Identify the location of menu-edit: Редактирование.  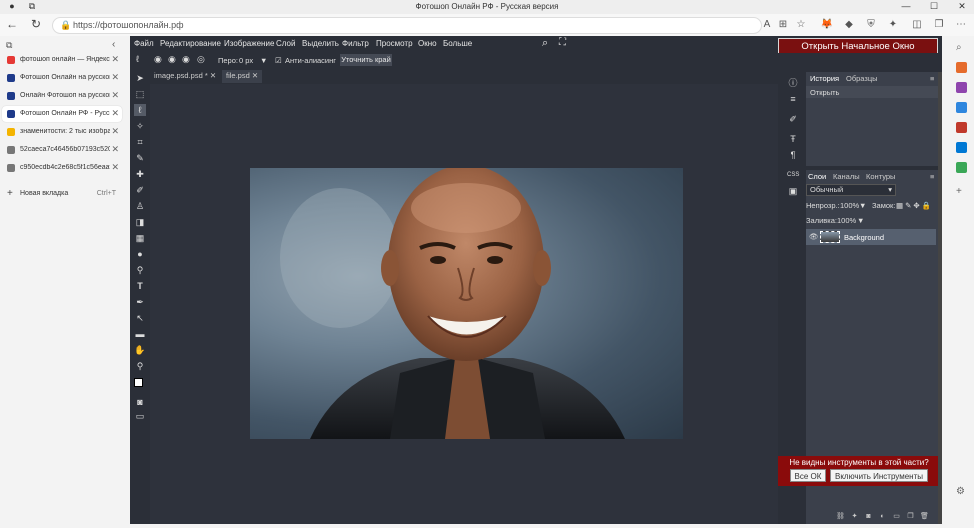
(190, 43).